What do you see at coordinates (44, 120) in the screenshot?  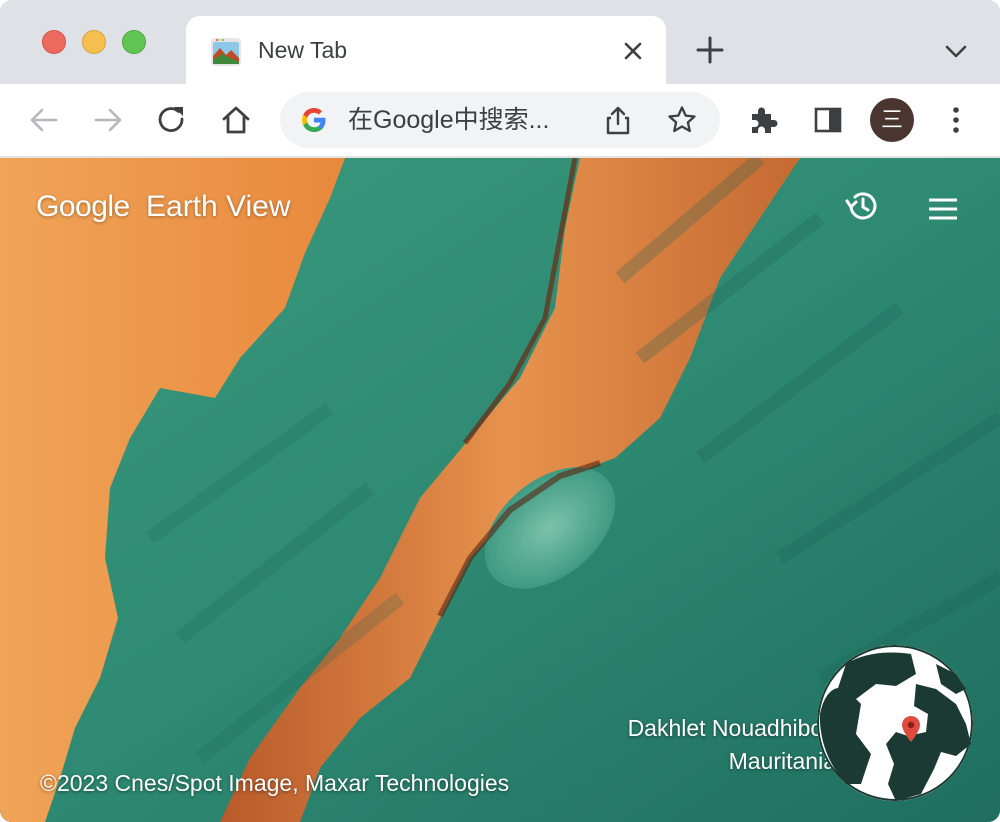 I see `back-icon` at bounding box center [44, 120].